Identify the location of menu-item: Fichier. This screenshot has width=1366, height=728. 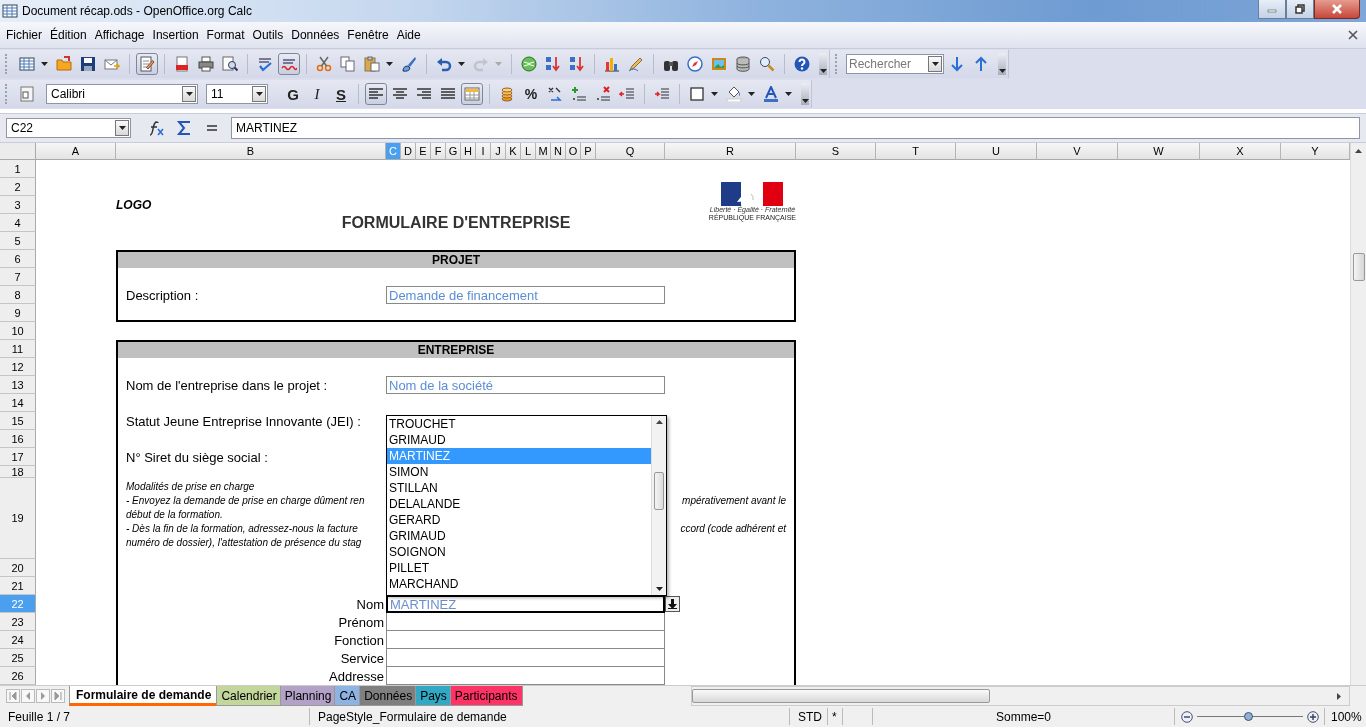
(24, 35).